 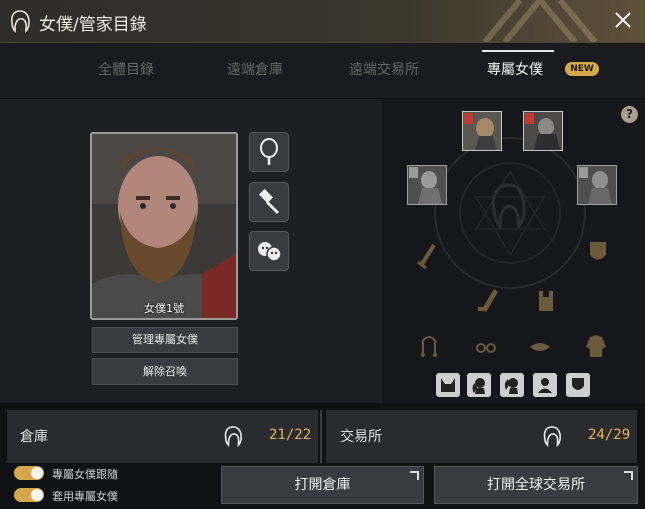 What do you see at coordinates (479, 385) in the screenshot?
I see `ponytail-icon` at bounding box center [479, 385].